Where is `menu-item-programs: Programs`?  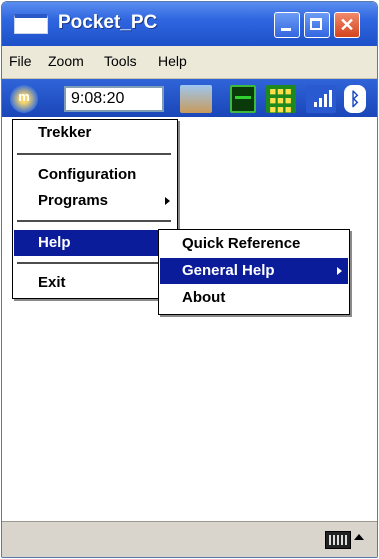
menu-item-programs: Programs is located at coordinates (95, 201).